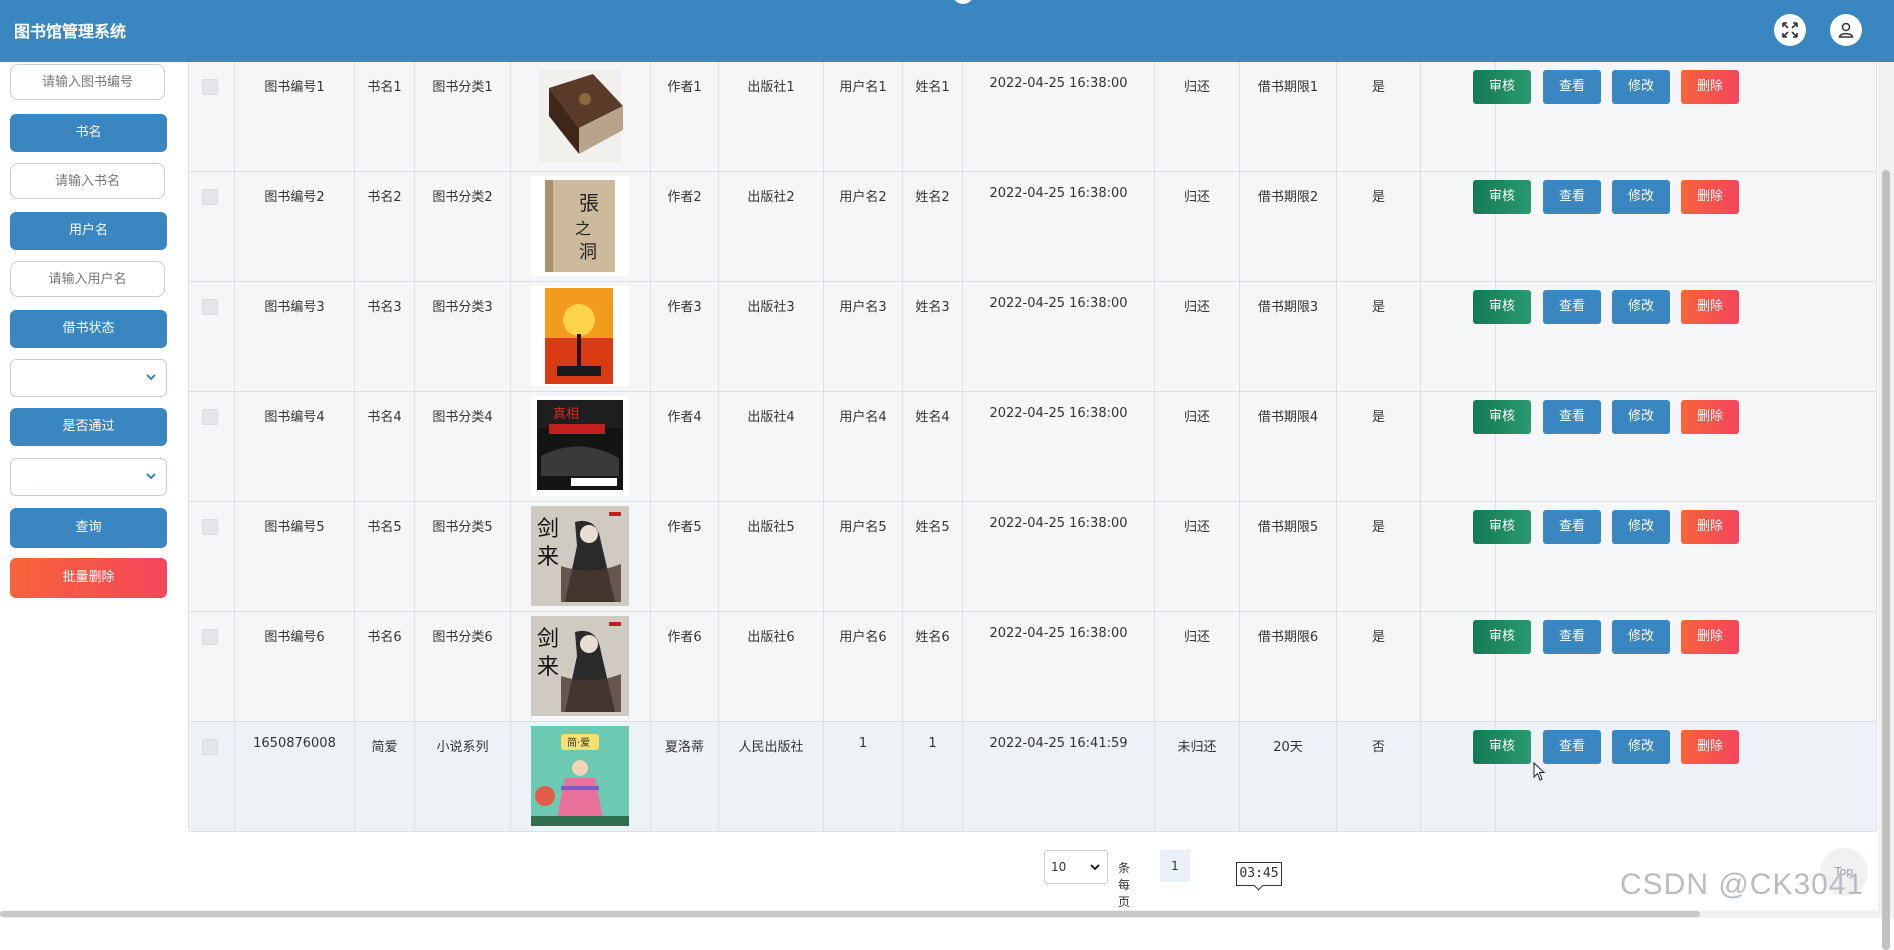 This screenshot has width=1894, height=950. I want to click on expand-icon, so click(1790, 30).